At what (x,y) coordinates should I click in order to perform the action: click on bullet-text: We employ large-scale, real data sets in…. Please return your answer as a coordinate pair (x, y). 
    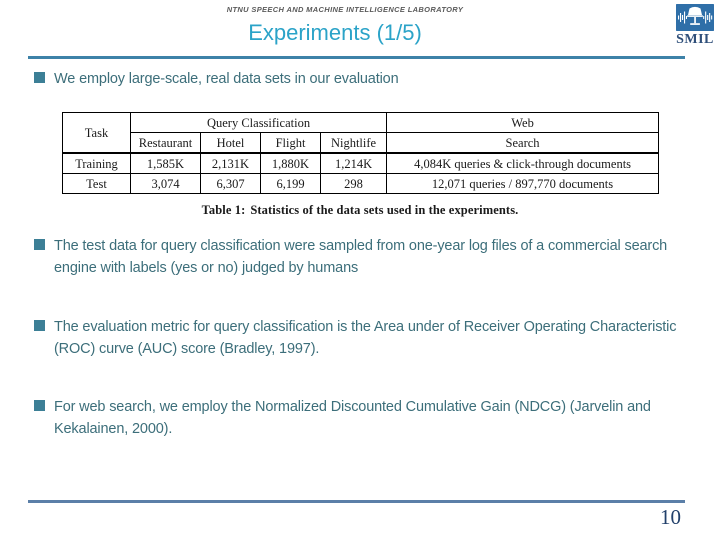
    Looking at the image, I should click on (226, 79).